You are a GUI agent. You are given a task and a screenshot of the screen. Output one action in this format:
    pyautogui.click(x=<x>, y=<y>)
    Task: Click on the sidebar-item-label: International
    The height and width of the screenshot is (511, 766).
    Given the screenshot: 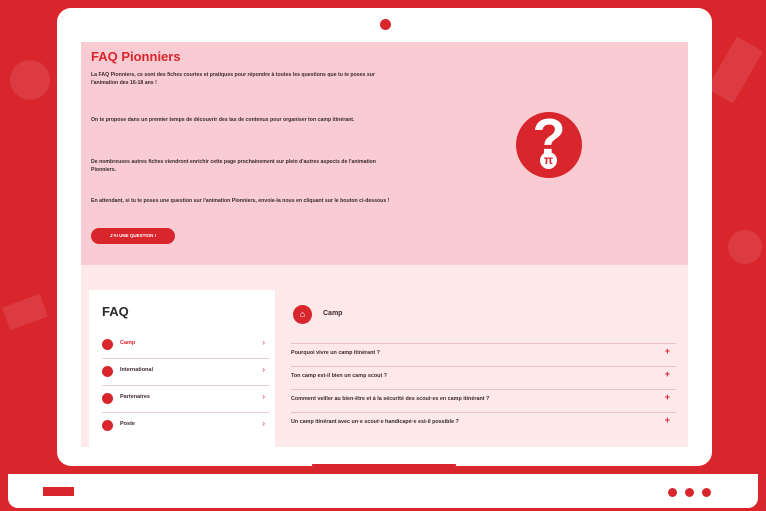 What is the action you would take?
    pyautogui.click(x=137, y=370)
    